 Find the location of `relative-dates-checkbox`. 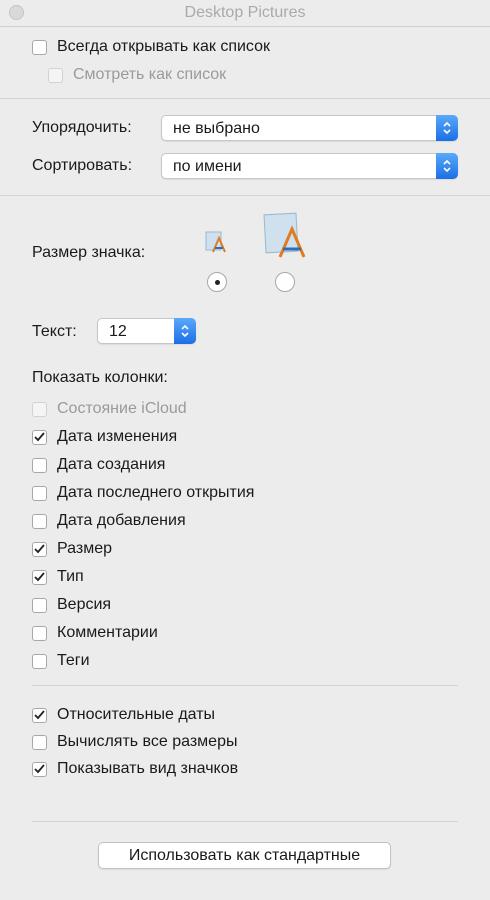

relative-dates-checkbox is located at coordinates (39, 715).